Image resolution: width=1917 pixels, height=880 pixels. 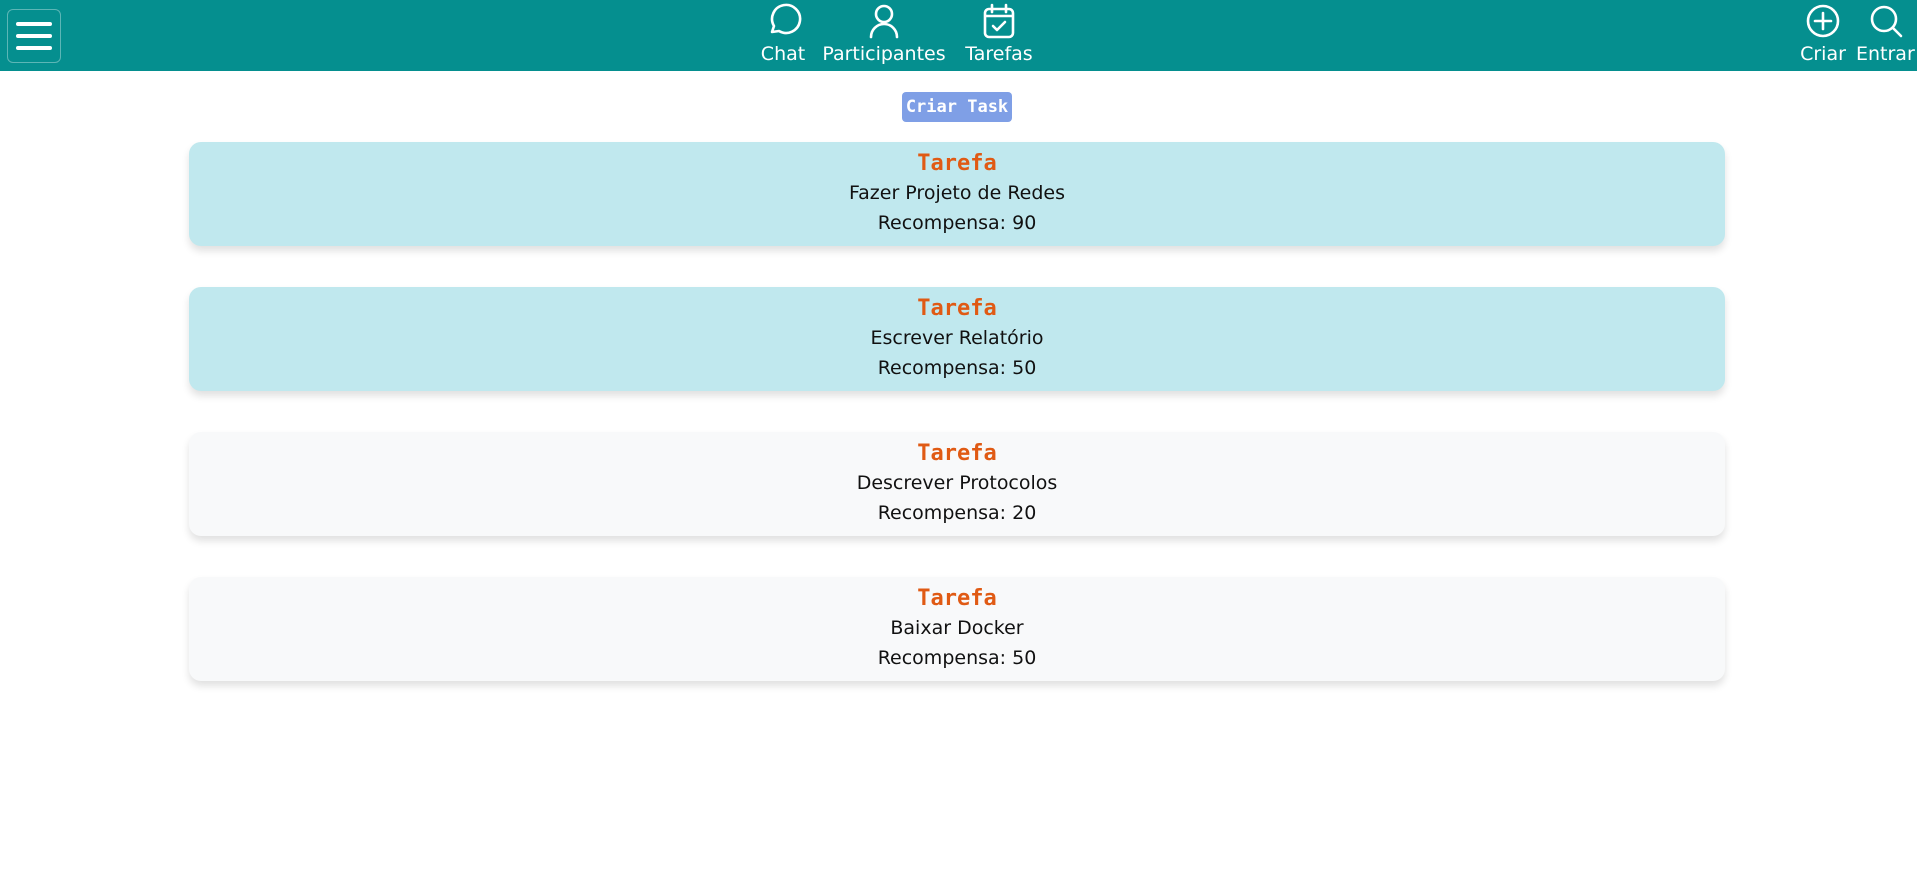 What do you see at coordinates (957, 107) in the screenshot?
I see `create-task-button: Criar Task` at bounding box center [957, 107].